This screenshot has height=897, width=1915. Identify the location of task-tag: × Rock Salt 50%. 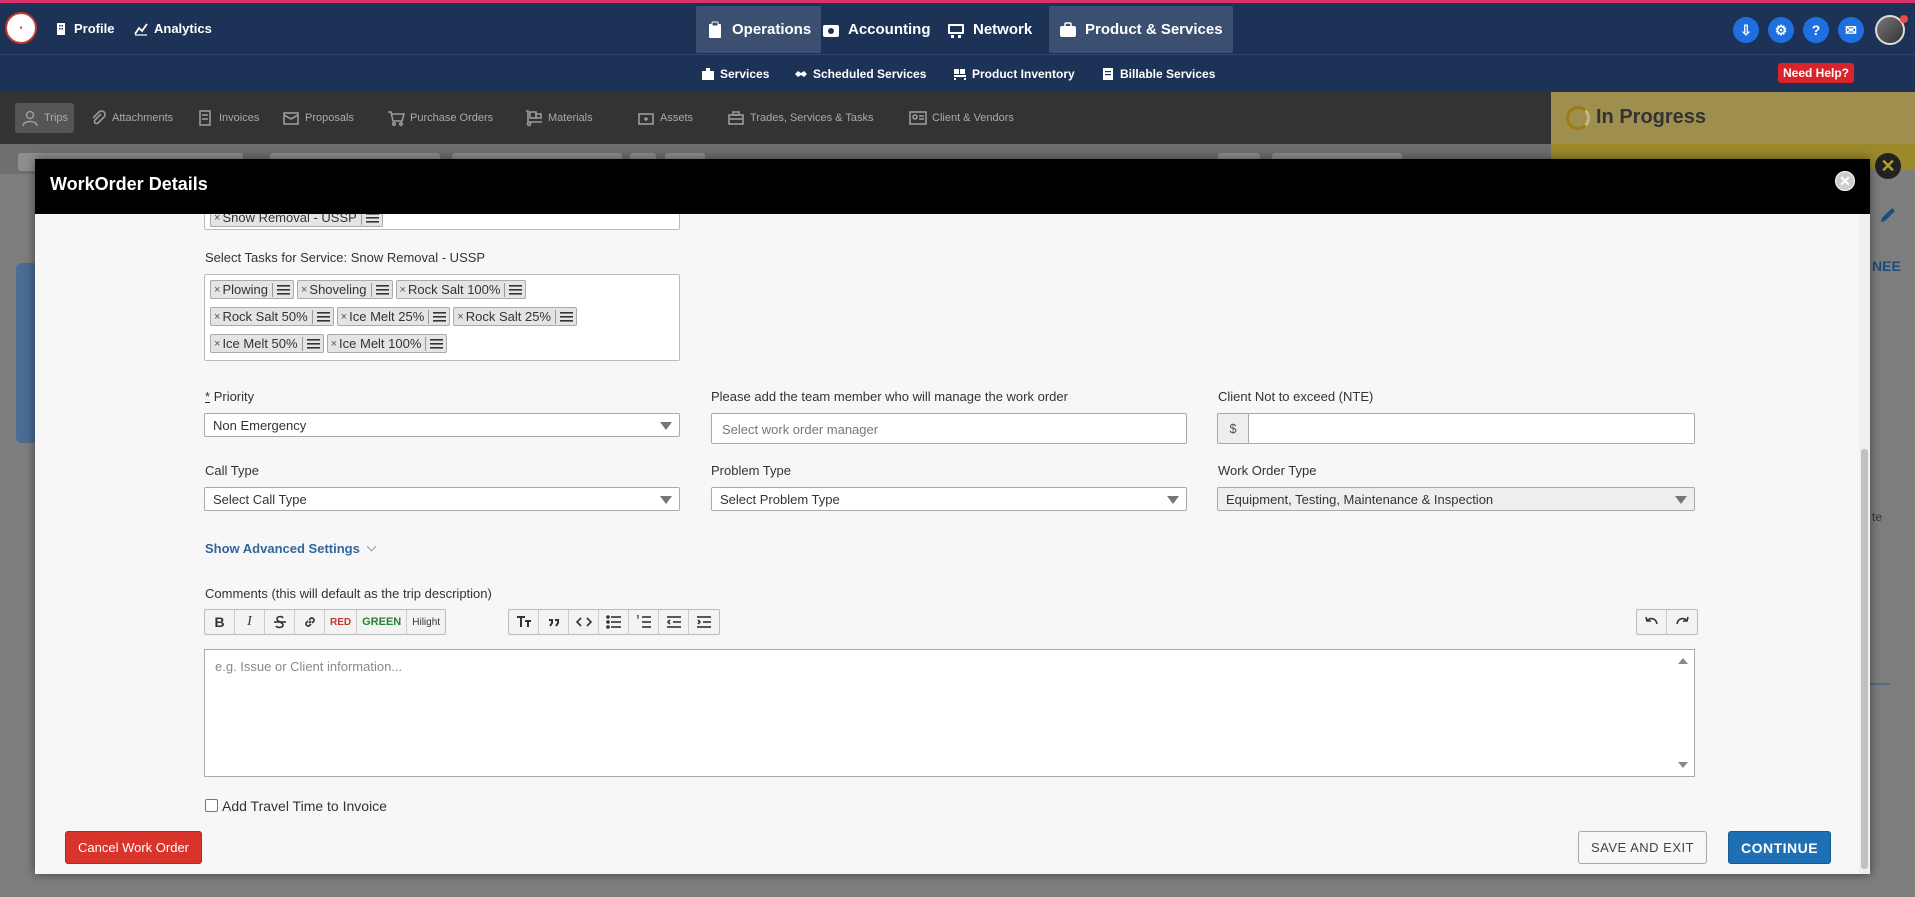
(272, 316).